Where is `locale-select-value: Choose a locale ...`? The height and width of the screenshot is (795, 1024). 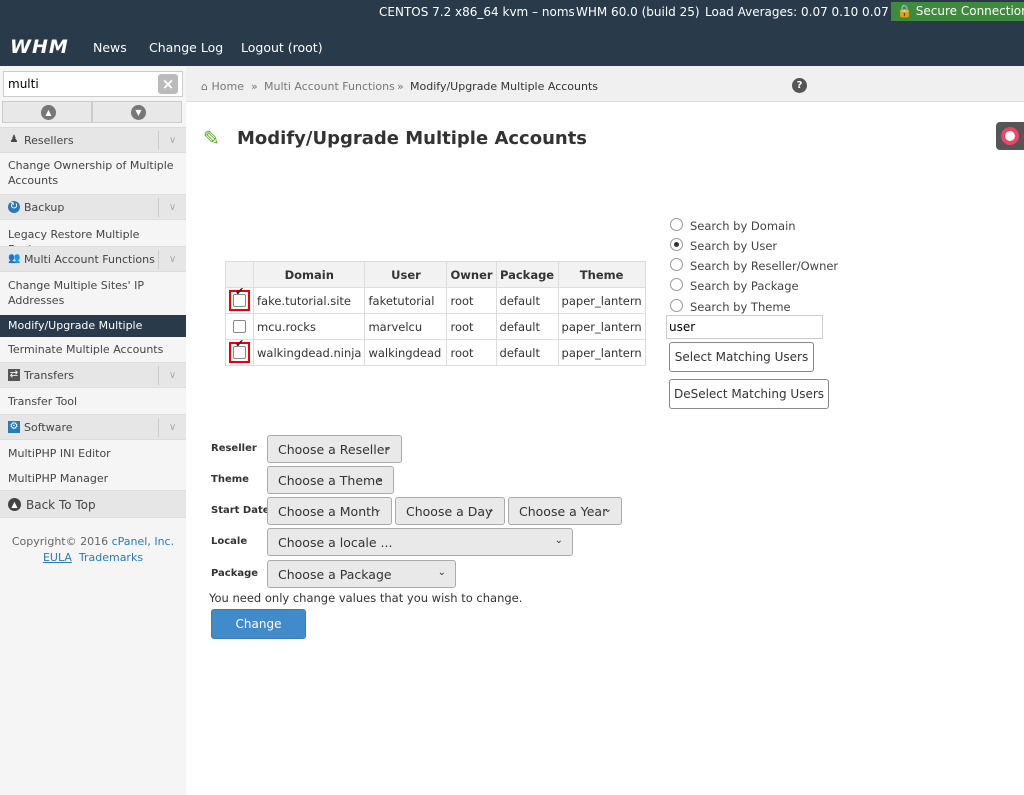 locale-select-value: Choose a locale ... is located at coordinates (335, 542).